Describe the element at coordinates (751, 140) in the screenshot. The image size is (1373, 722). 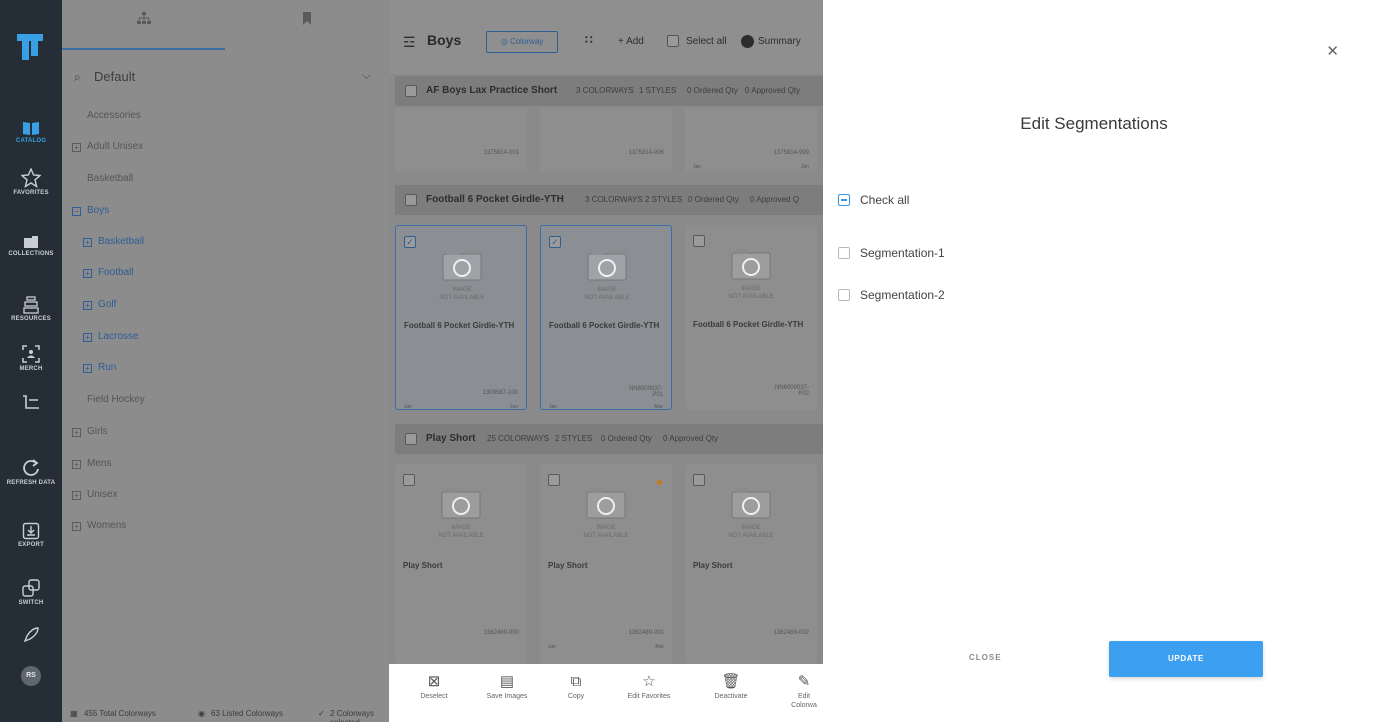
I see `colorway-card: 1375814-999 Jan Jun` at that location.